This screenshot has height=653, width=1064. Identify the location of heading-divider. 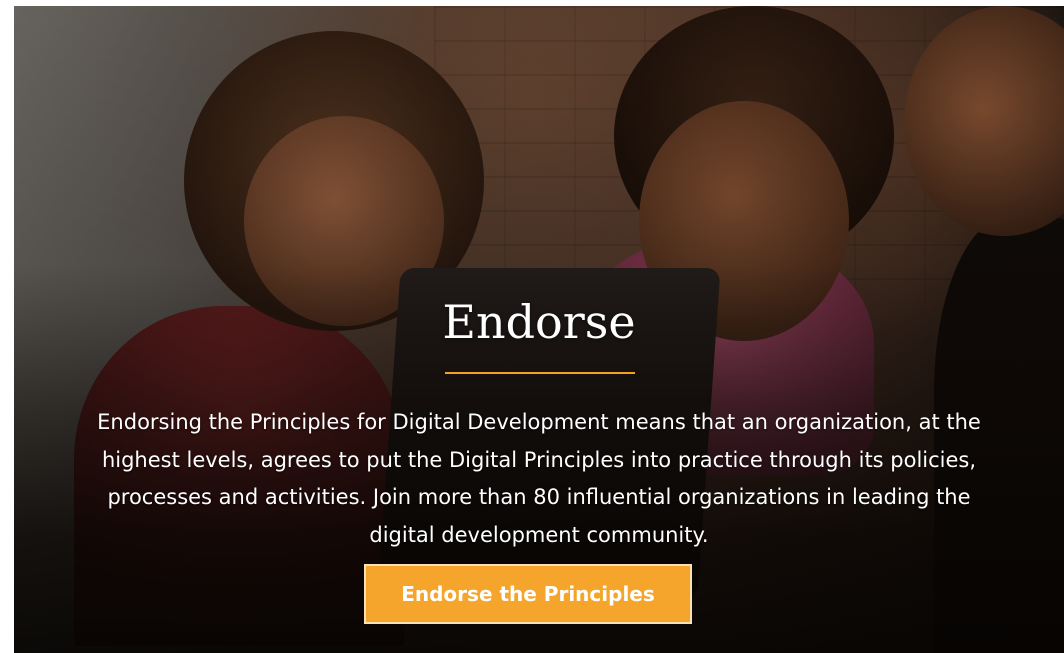
(540, 373).